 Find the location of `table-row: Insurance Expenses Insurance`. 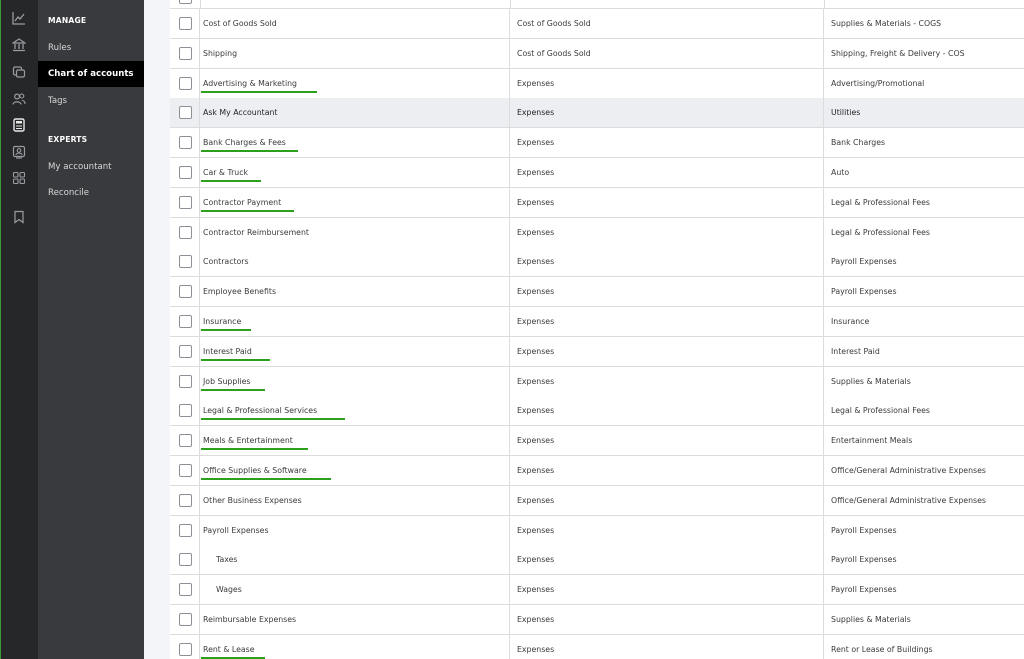

table-row: Insurance Expenses Insurance is located at coordinates (597, 322).